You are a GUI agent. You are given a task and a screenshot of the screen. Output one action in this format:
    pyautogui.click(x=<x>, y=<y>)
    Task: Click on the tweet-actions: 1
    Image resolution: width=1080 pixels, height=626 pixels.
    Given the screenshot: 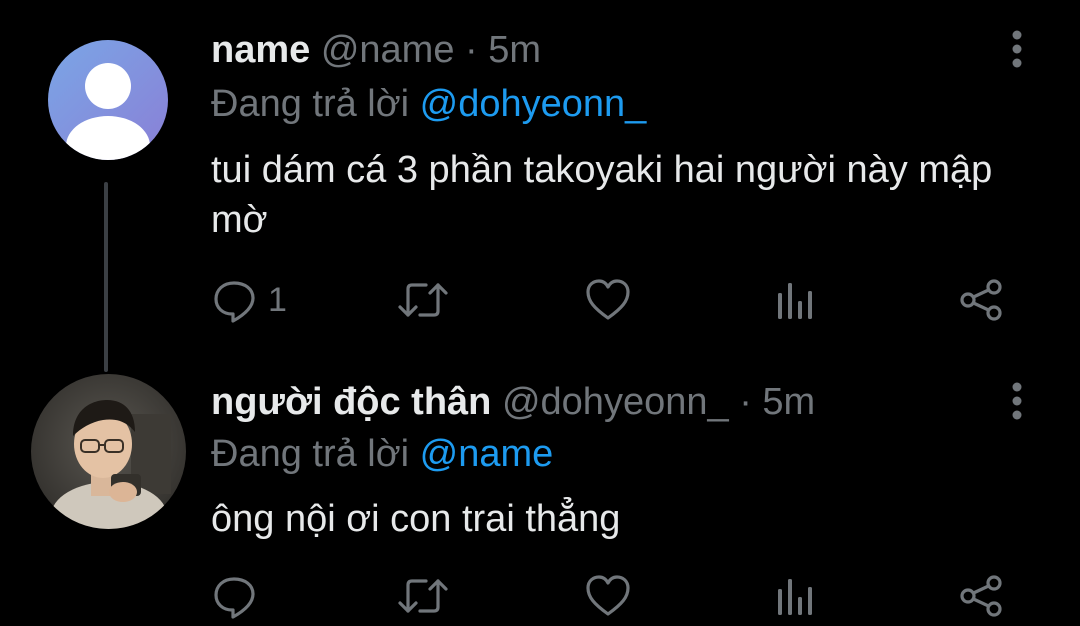 What is the action you would take?
    pyautogui.click(x=540, y=300)
    